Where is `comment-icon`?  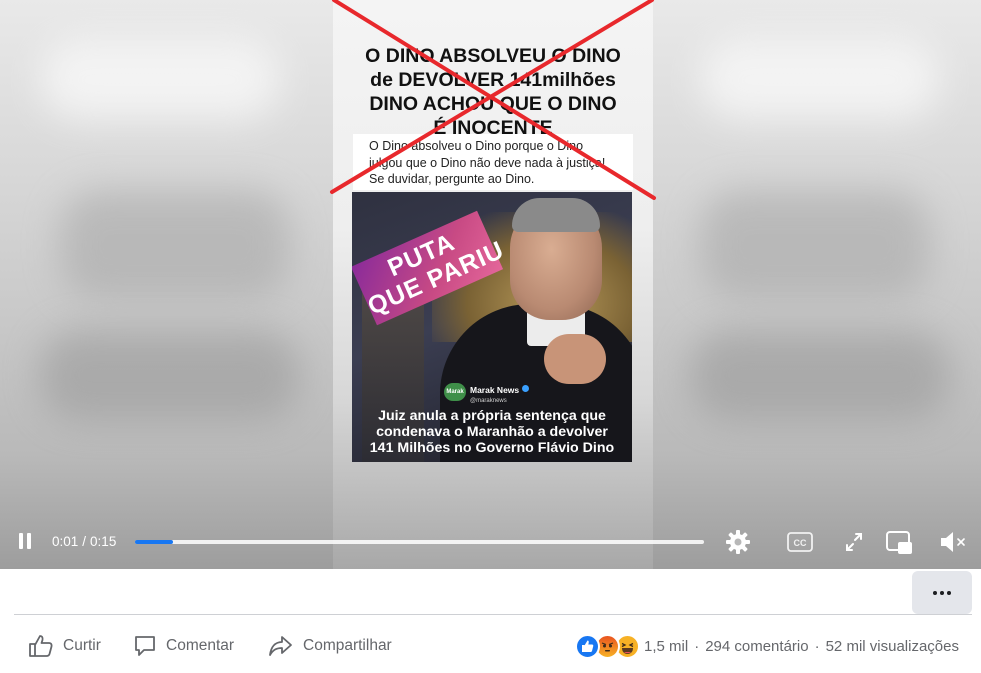 comment-icon is located at coordinates (145, 646).